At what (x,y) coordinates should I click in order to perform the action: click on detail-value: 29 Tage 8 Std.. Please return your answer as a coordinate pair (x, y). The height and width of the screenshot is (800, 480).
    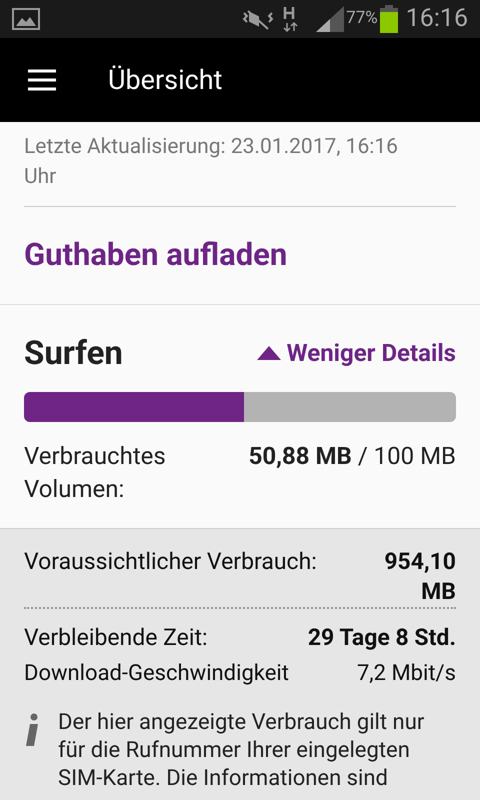
    Looking at the image, I should click on (382, 638).